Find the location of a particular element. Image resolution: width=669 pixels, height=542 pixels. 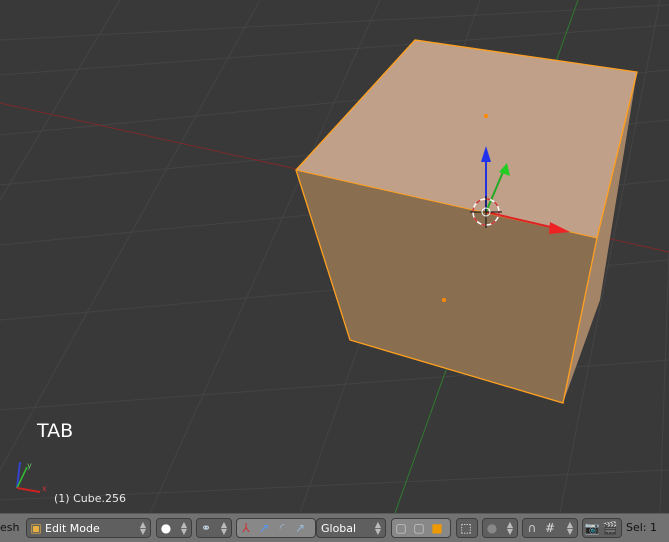

manipulator-group: ⅄ ↗ ◜ ↗ is located at coordinates (276, 528).